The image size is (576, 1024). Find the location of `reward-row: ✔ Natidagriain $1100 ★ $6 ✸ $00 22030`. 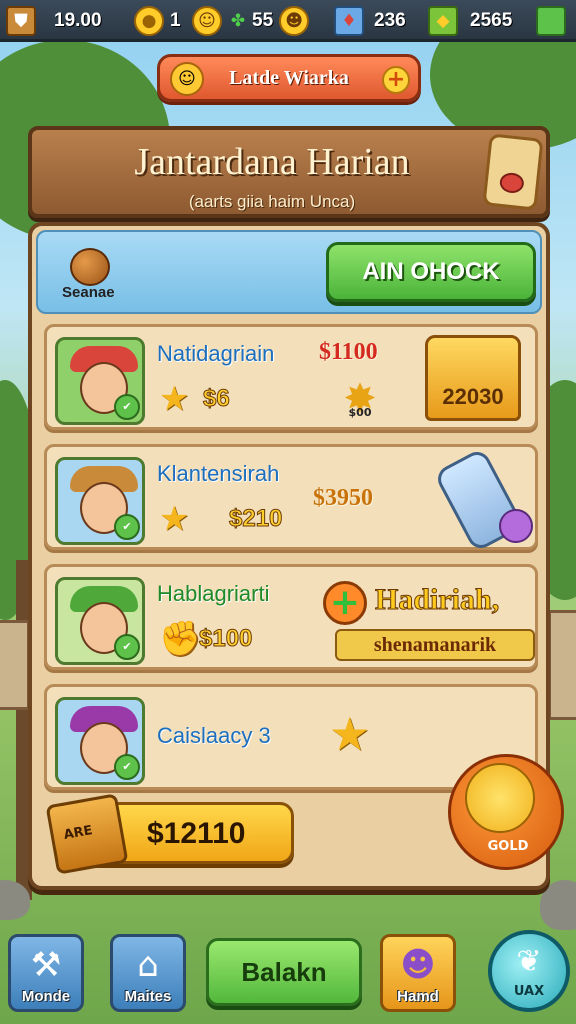

reward-row: ✔ Natidagriain $1100 ★ $6 ✸ $00 22030 is located at coordinates (291, 377).